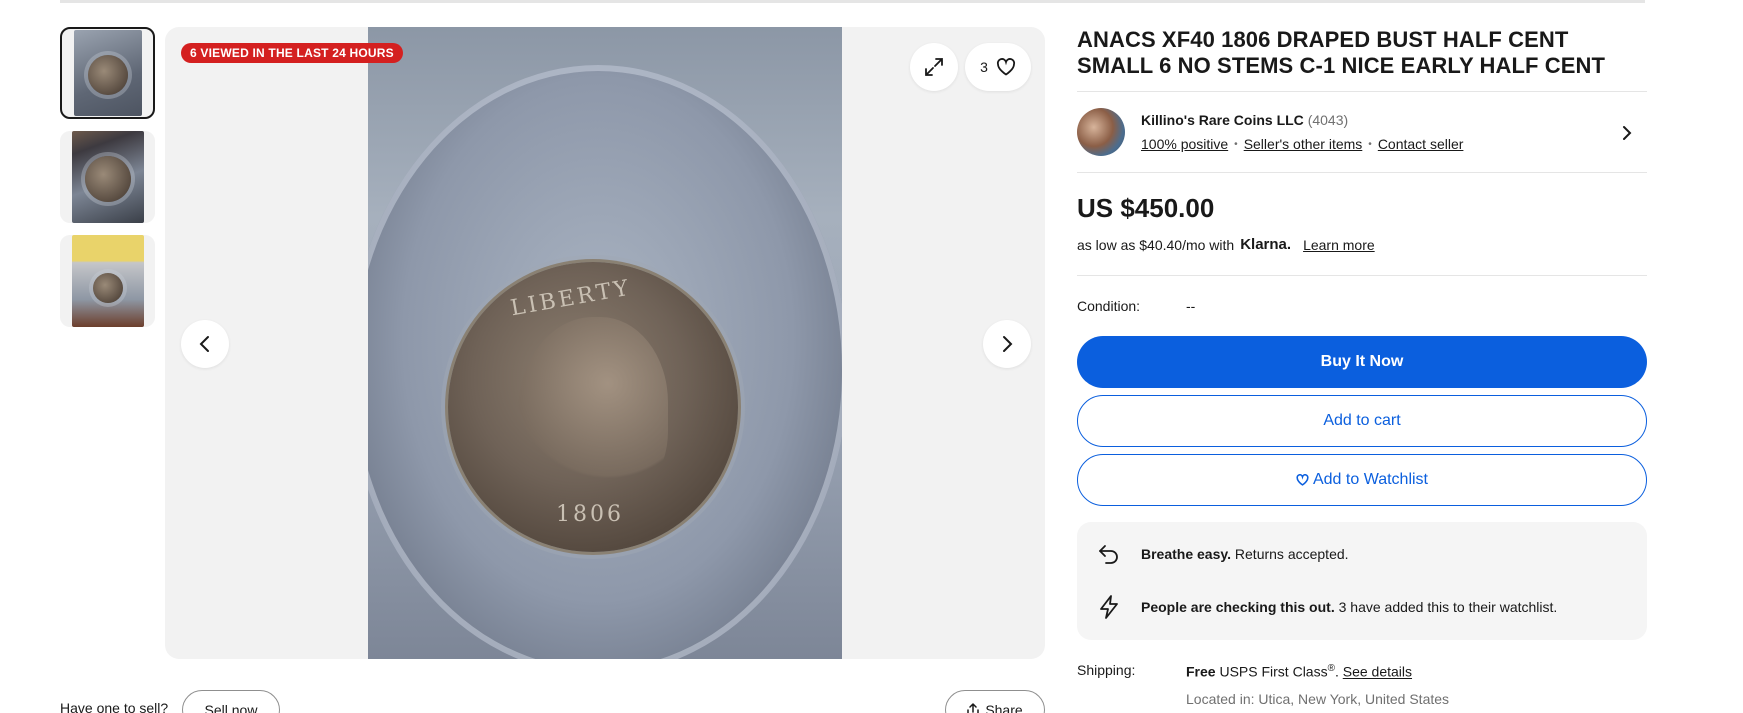 The image size is (1743, 713). I want to click on lightning-icon, so click(1109, 607).